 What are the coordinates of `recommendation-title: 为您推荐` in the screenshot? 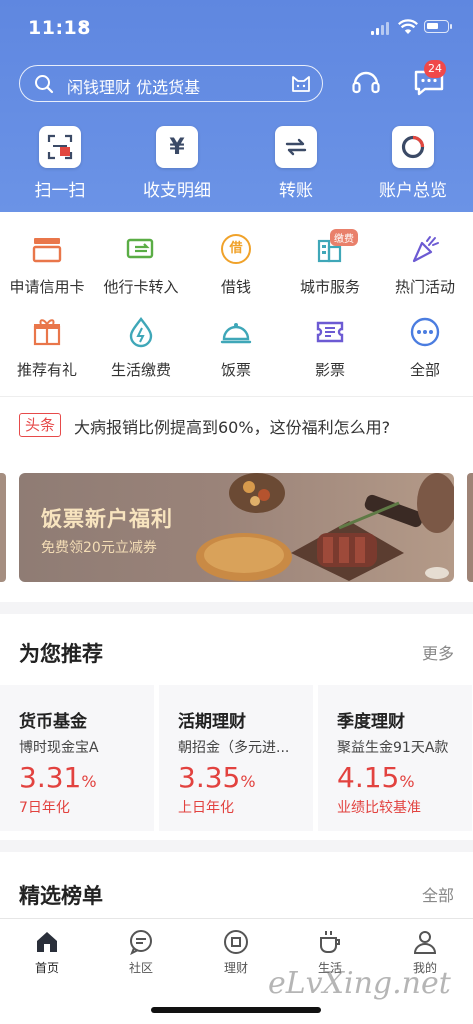 It's located at (61, 654).